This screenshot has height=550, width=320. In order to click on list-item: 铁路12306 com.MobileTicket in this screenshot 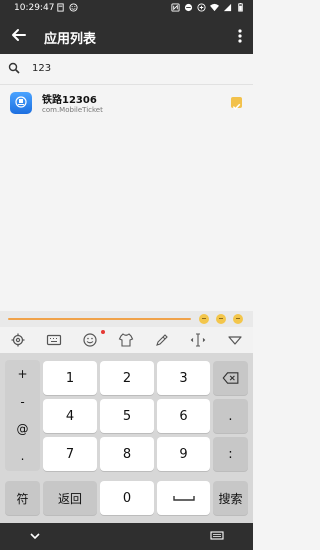, I will do `click(126, 103)`.